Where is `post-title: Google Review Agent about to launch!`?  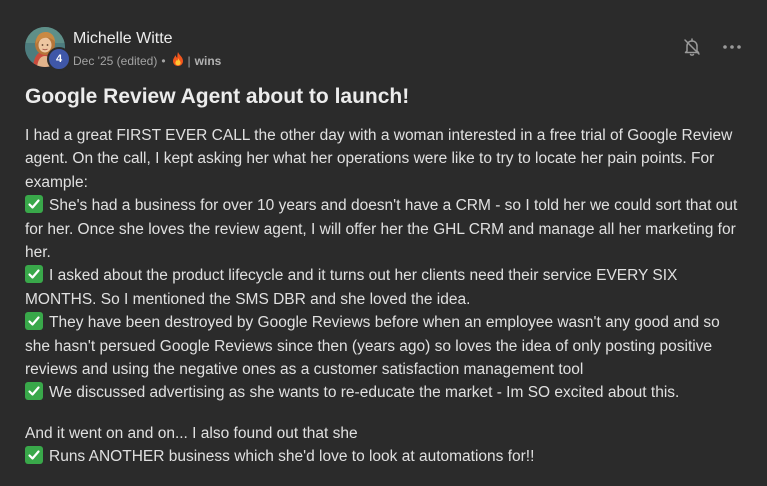 post-title: Google Review Agent about to launch! is located at coordinates (217, 96).